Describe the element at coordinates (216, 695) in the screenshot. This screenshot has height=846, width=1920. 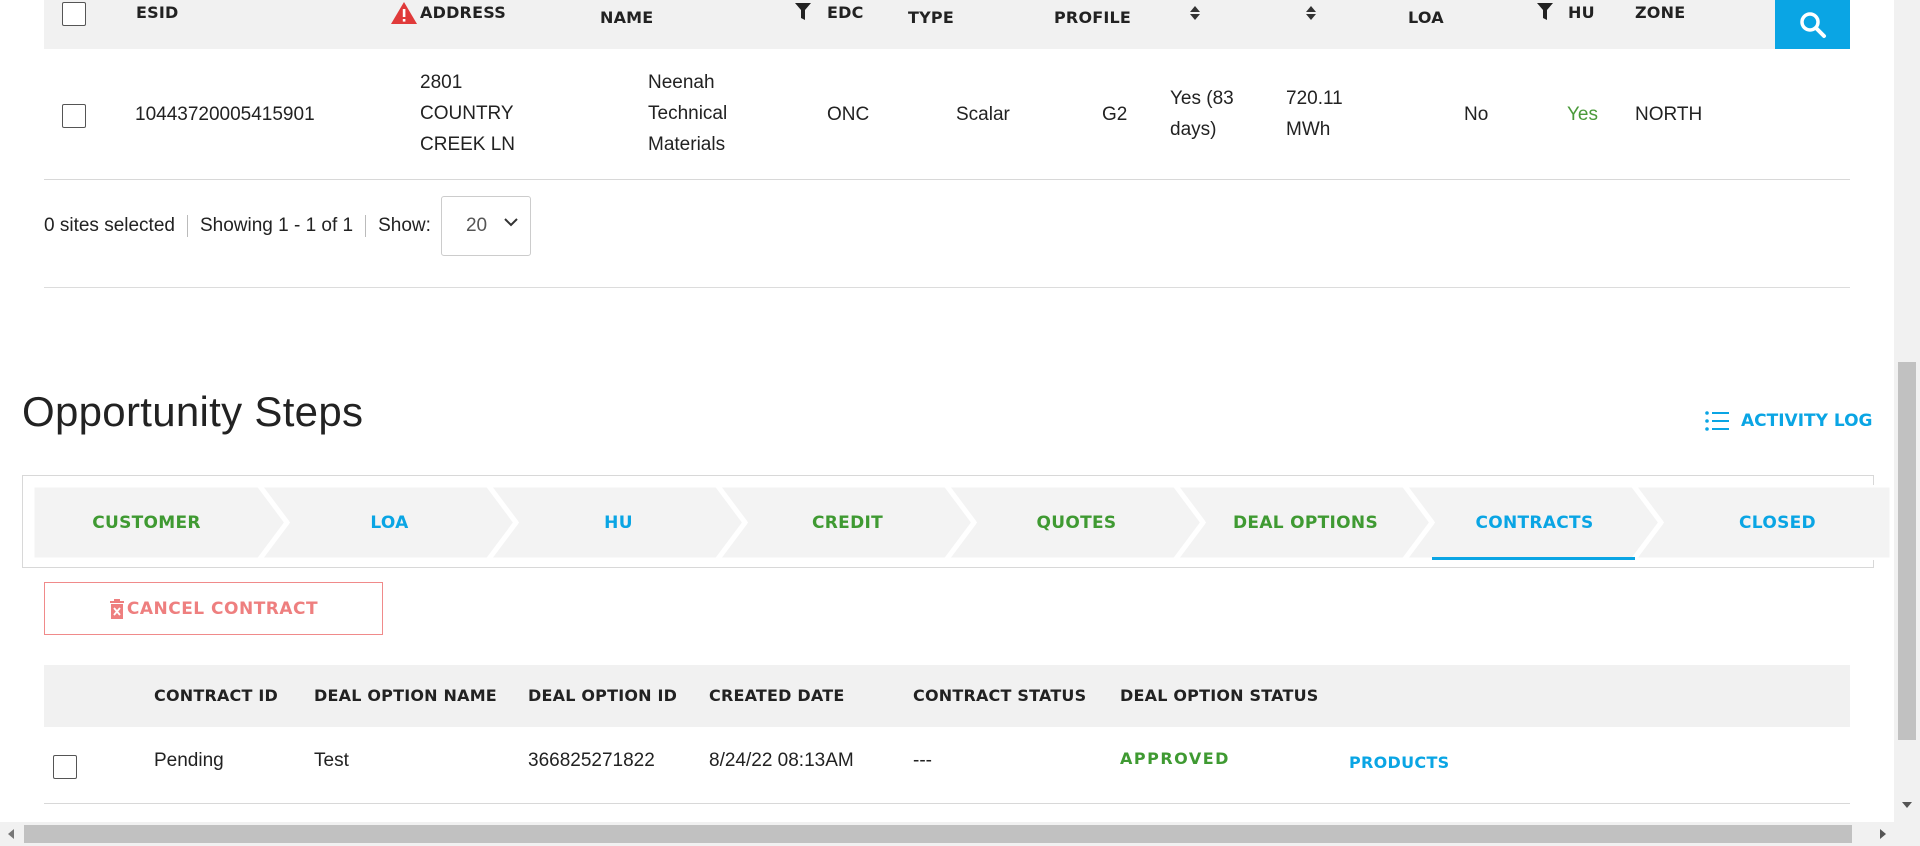
I see `header-contract-id: CONTRACT ID` at that location.